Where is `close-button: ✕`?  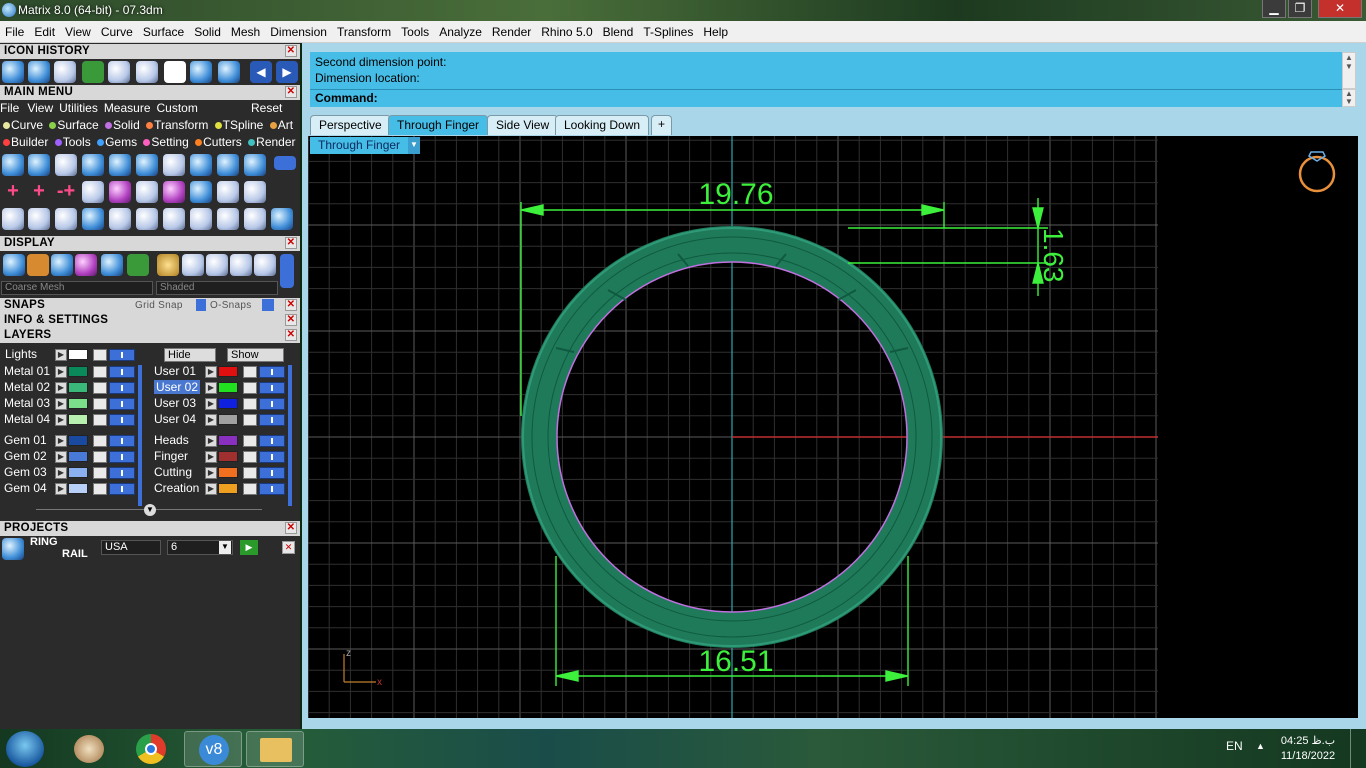 close-button: ✕ is located at coordinates (1340, 9).